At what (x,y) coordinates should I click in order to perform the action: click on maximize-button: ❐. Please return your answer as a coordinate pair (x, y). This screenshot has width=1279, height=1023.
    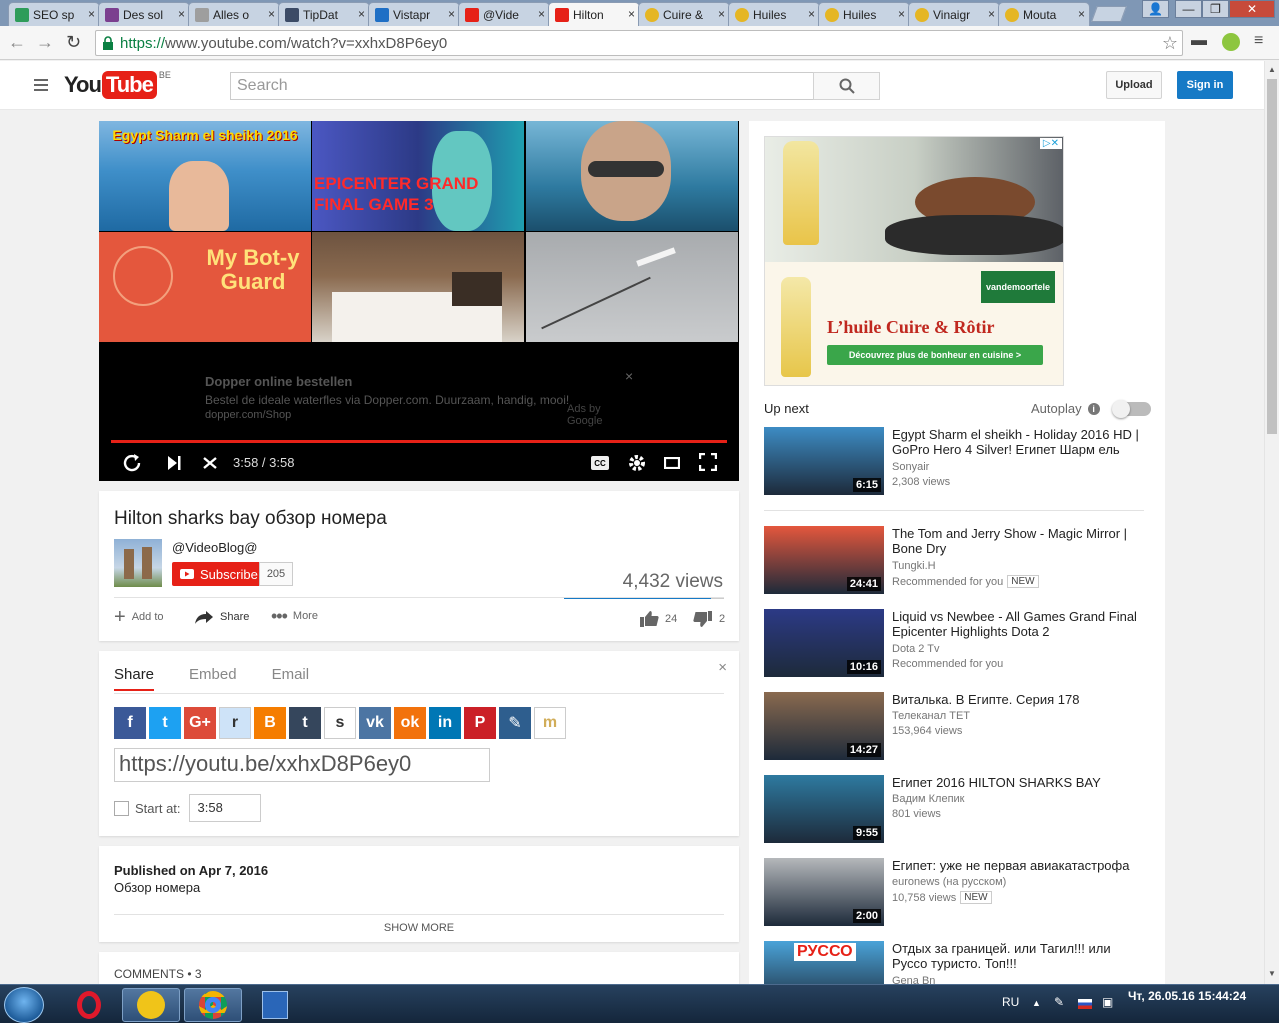
    Looking at the image, I should click on (1215, 9).